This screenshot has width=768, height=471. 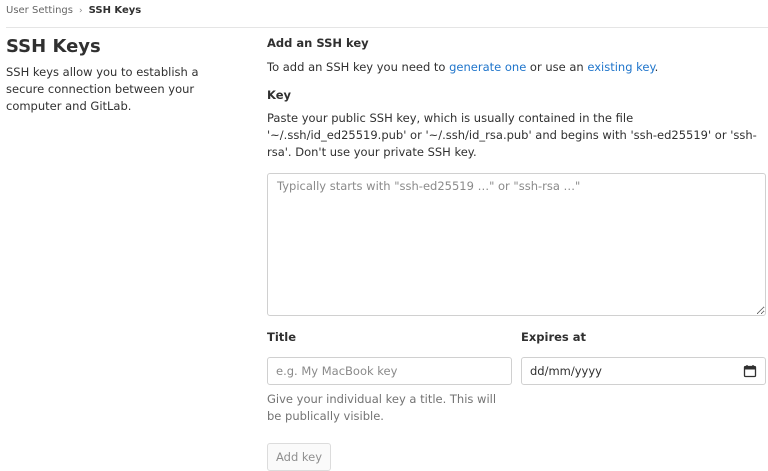 What do you see at coordinates (318, 43) in the screenshot?
I see `form-heading: Add an SSH key` at bounding box center [318, 43].